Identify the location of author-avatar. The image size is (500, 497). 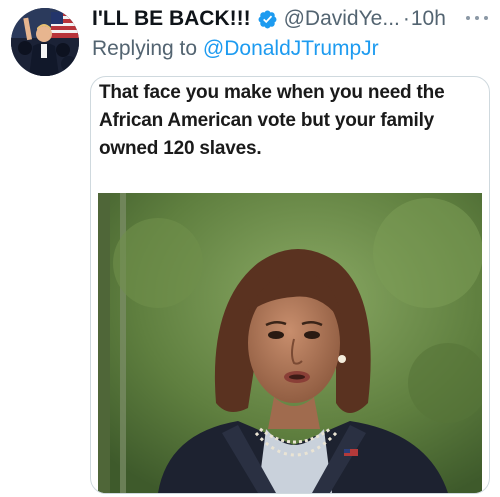
(45, 42).